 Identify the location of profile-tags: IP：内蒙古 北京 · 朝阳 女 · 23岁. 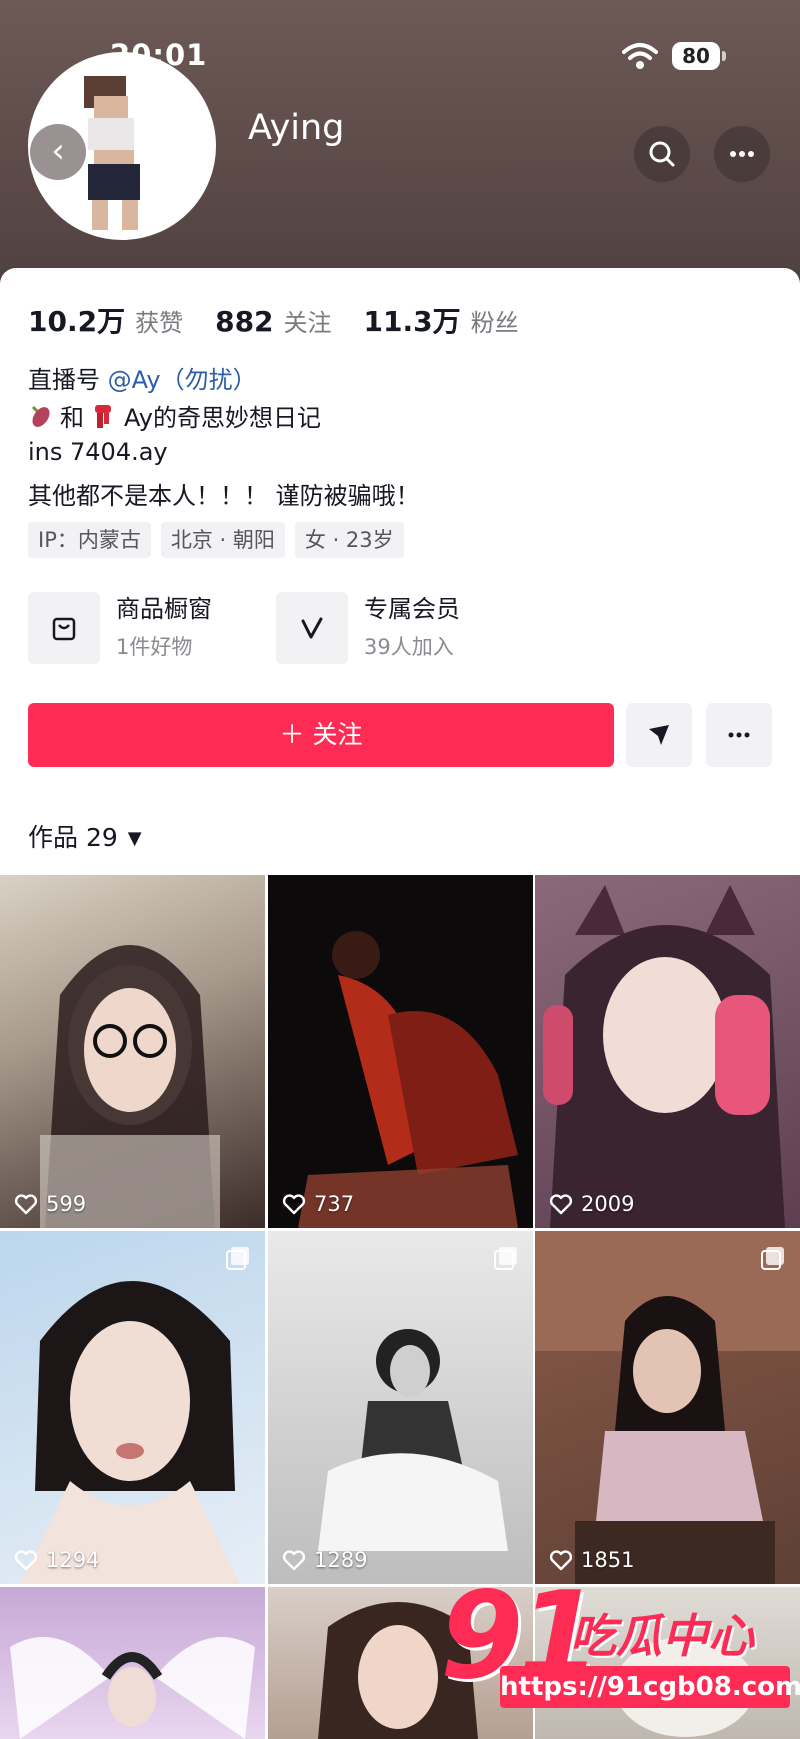
(221, 540).